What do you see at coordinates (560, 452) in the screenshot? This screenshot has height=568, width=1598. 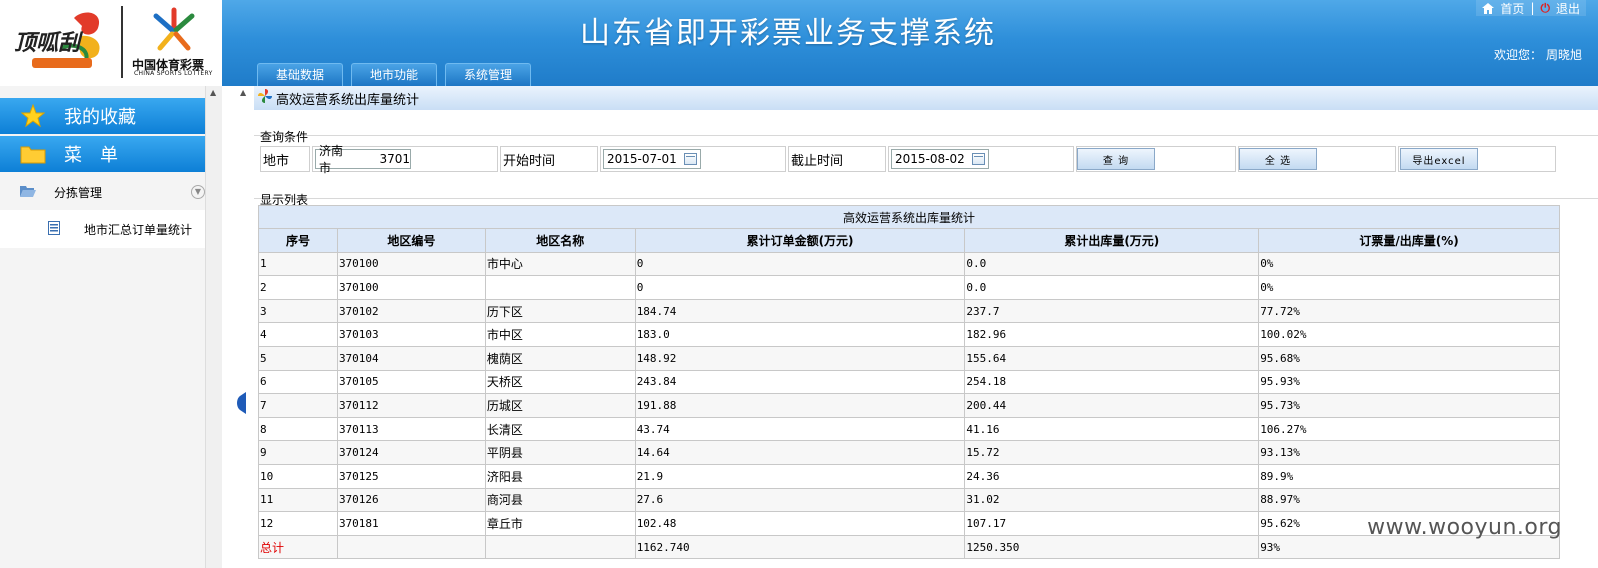 I see `table-cell: 平阴县` at bounding box center [560, 452].